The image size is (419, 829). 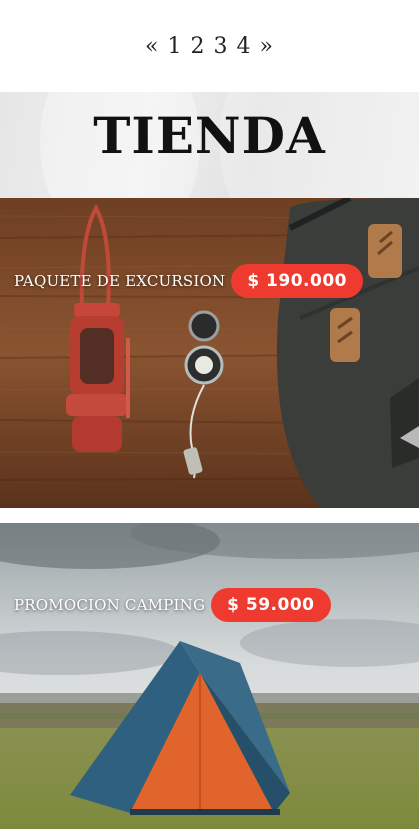 I want to click on pagination-prev: «, so click(x=152, y=46).